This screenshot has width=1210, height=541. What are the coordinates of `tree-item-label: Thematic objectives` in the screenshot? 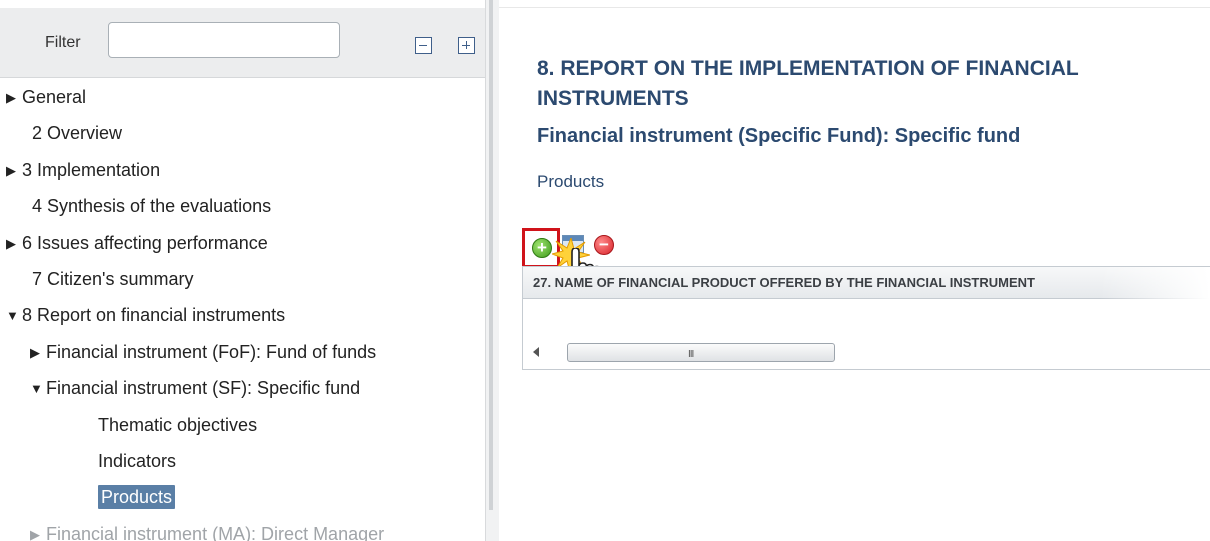 It's located at (178, 424).